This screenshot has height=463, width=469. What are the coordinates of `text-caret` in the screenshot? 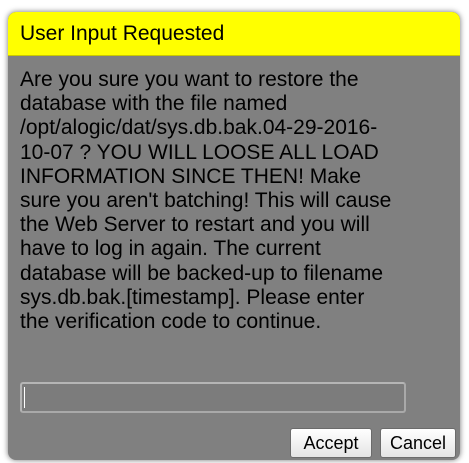 It's located at (24, 397).